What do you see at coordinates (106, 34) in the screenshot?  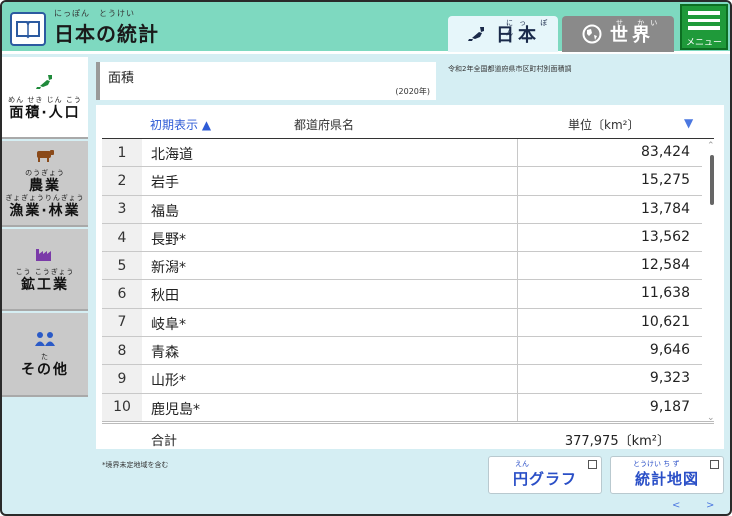 I see `app-title: 日本の統計` at bounding box center [106, 34].